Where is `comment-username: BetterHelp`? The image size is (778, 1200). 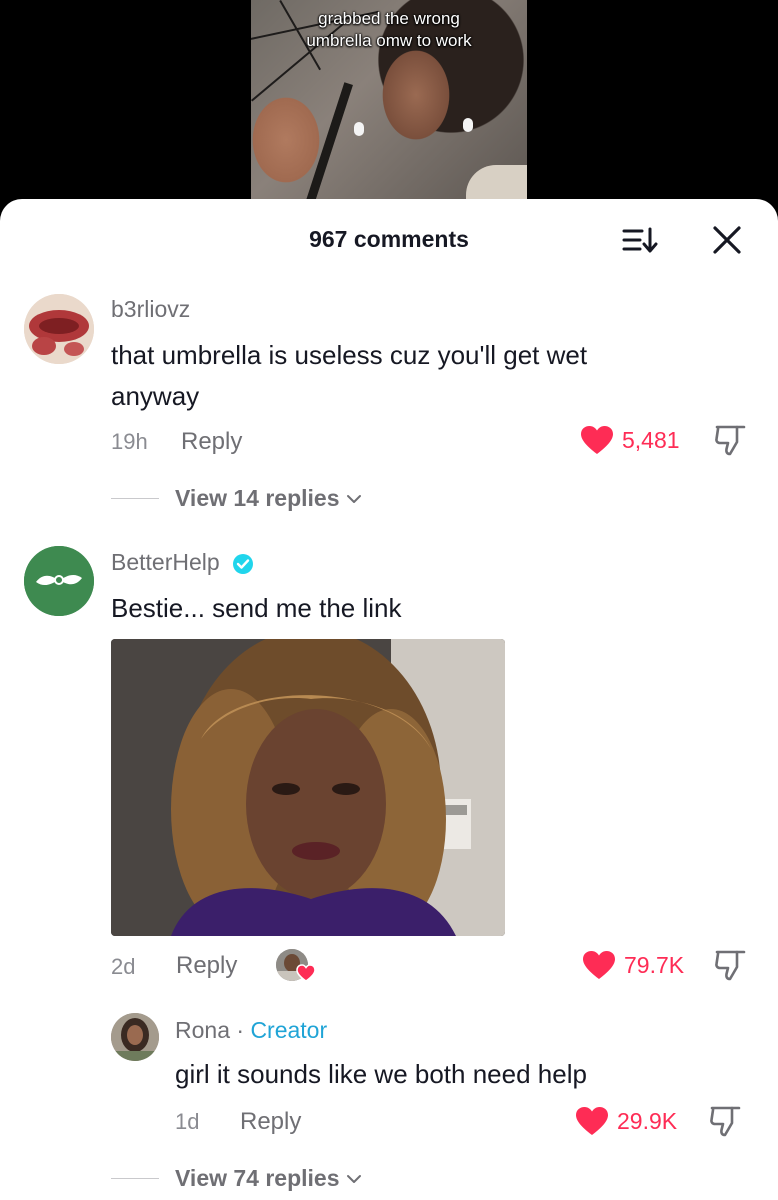
comment-username: BetterHelp is located at coordinates (182, 562).